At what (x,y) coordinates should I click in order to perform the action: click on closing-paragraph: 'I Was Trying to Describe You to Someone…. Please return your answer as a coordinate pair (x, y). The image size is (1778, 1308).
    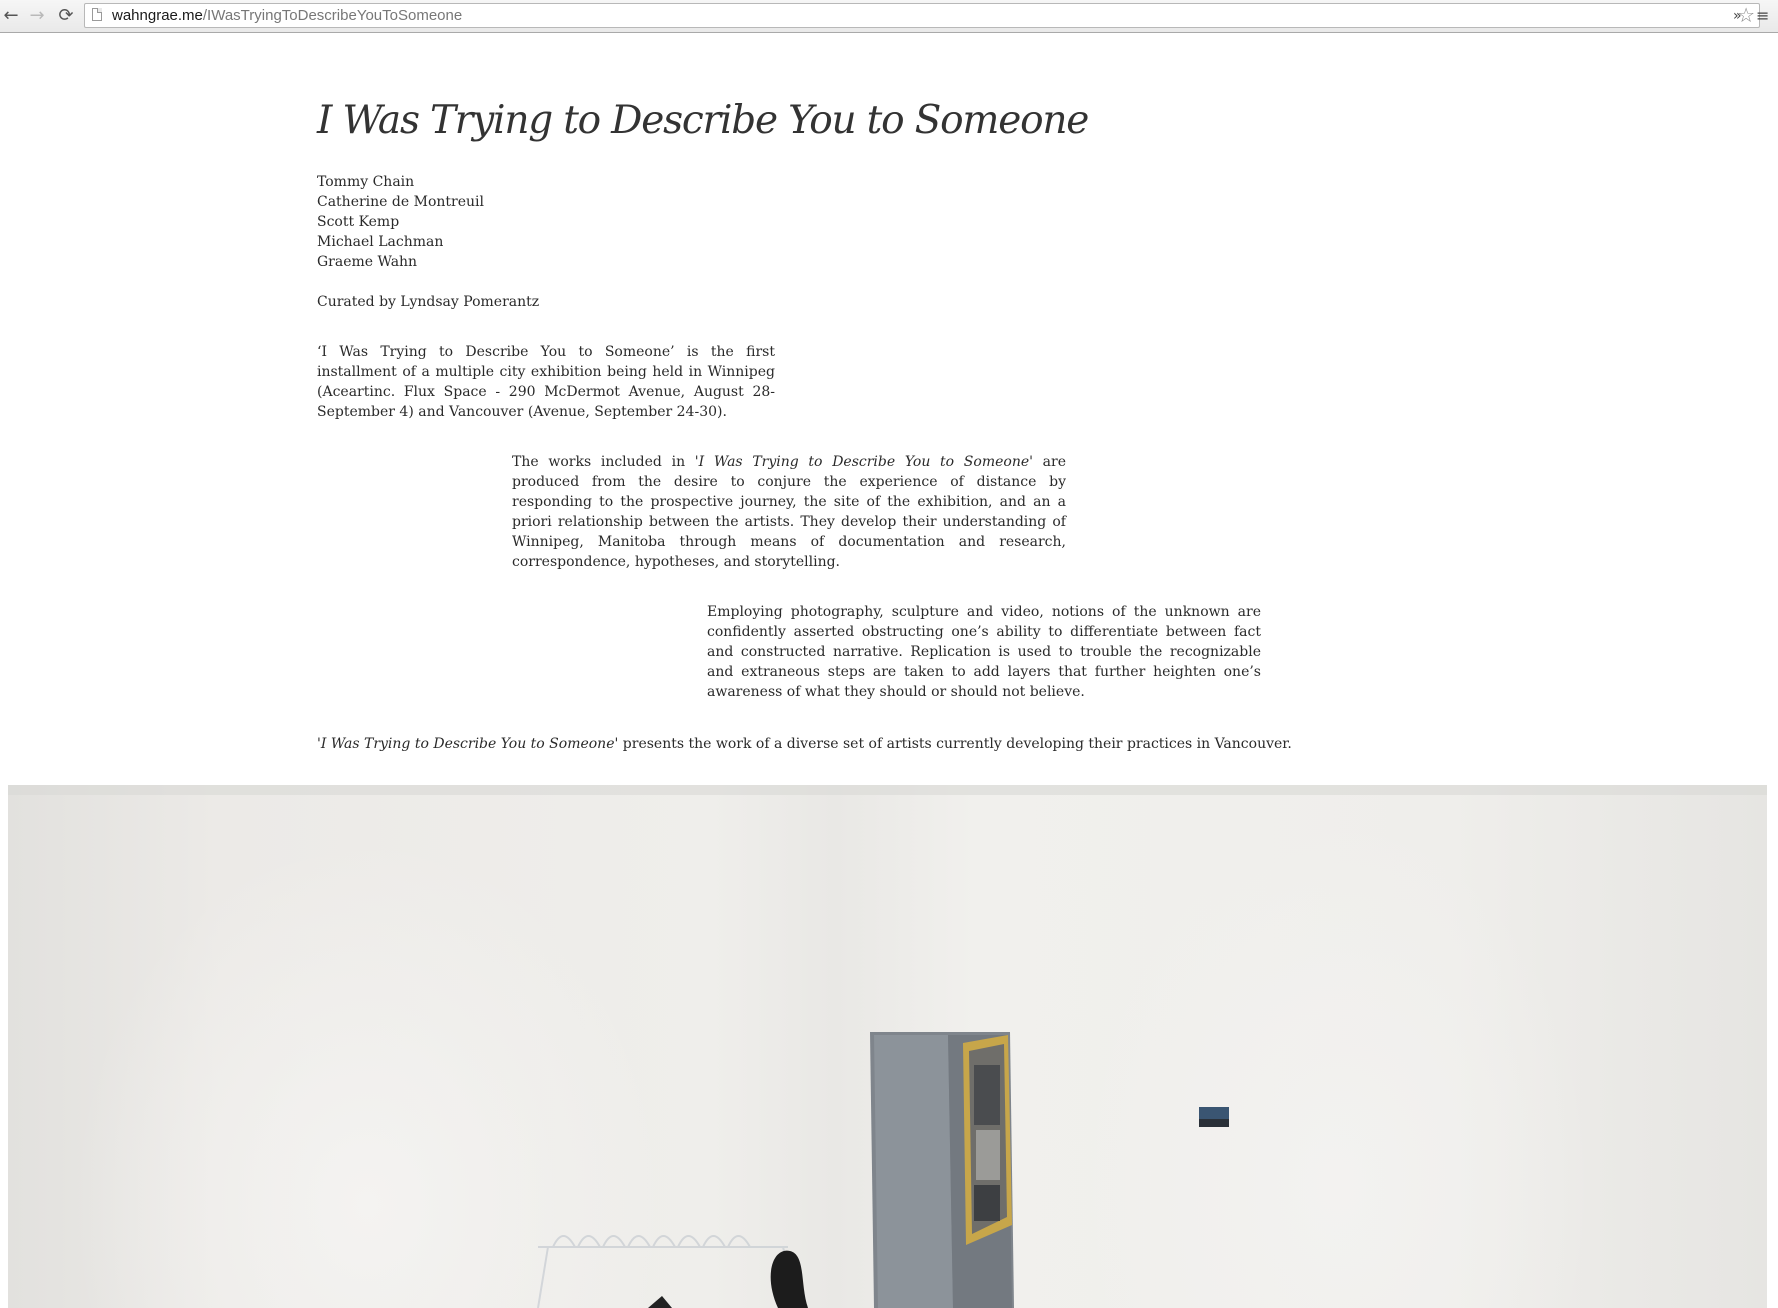
    Looking at the image, I should click on (817, 744).